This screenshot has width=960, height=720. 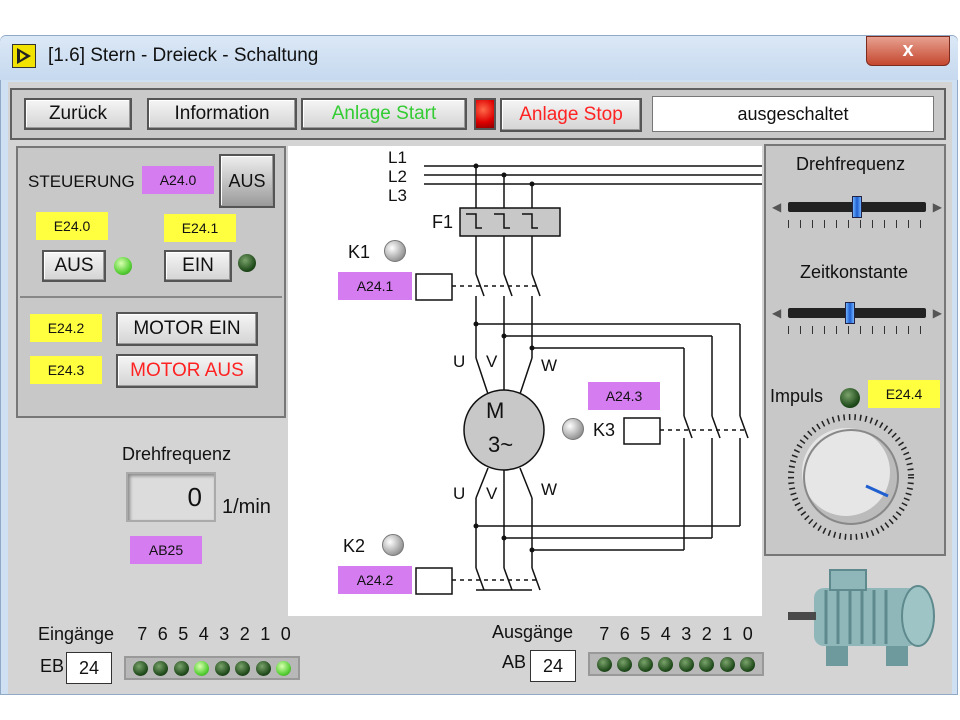 I want to click on k2-tag: A24.2, so click(x=375, y=580).